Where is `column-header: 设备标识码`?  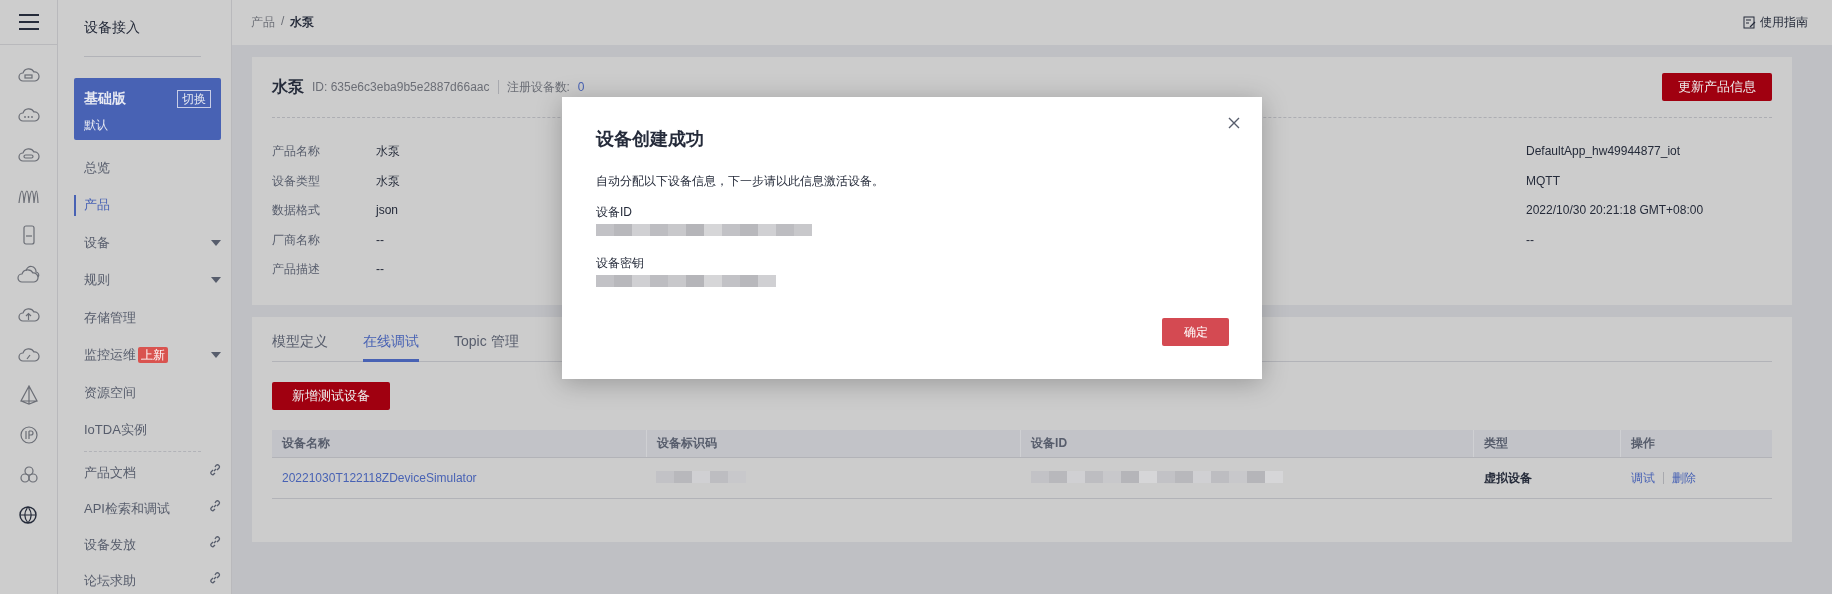 column-header: 设备标识码 is located at coordinates (833, 444).